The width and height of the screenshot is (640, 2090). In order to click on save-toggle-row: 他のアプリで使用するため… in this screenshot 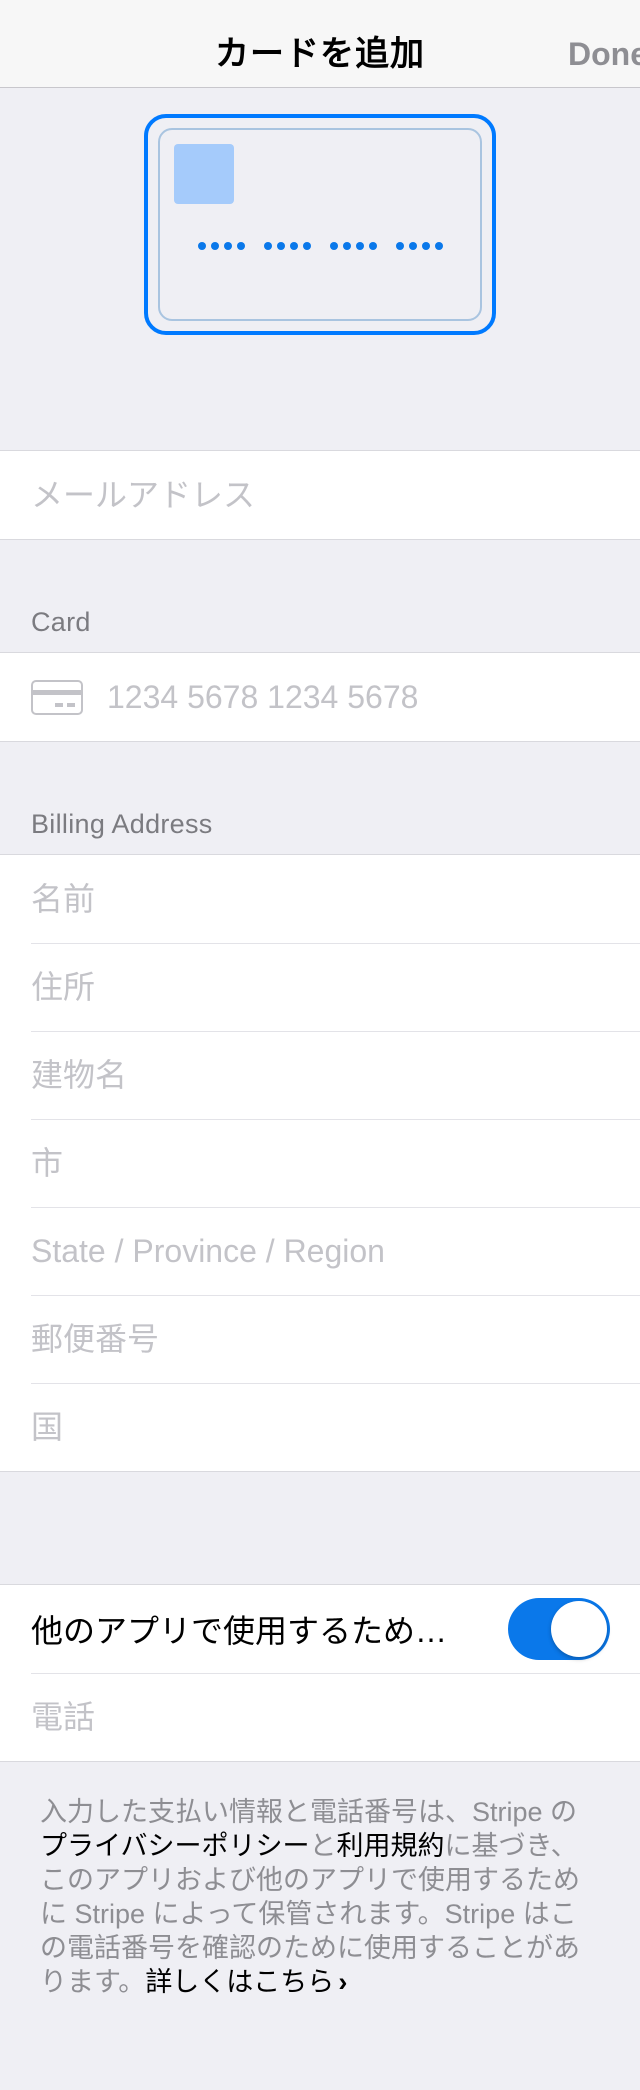, I will do `click(320, 1629)`.